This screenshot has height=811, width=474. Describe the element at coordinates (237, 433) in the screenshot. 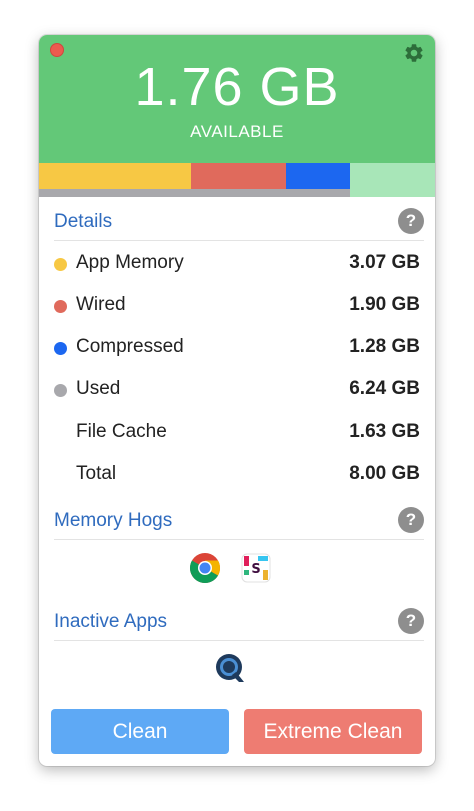

I see `detail-row-file-cache: File Cache 1.63 GB` at that location.